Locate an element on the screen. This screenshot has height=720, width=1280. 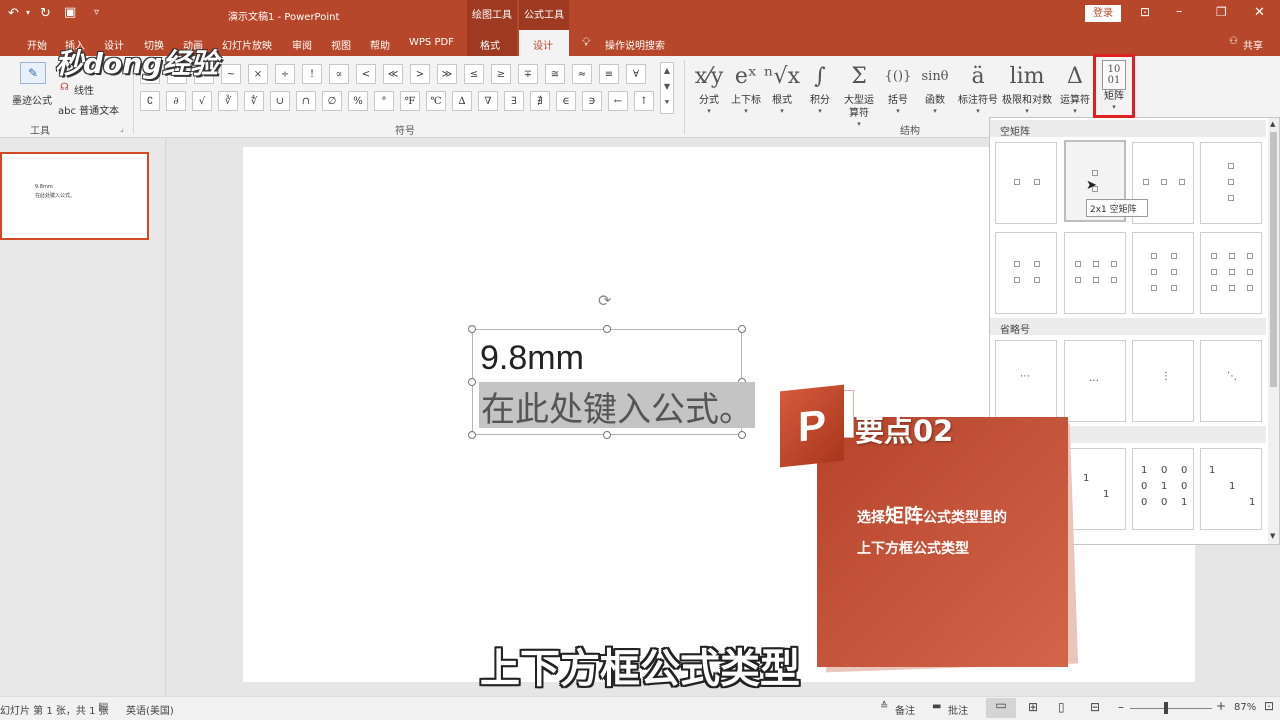
symbol-button: > is located at coordinates (420, 74).